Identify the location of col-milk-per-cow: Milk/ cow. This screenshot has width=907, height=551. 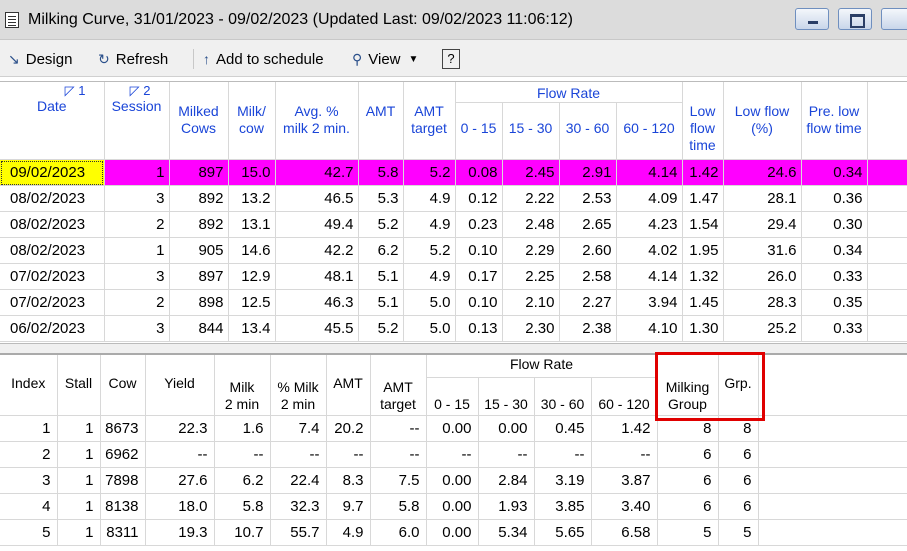
(252, 121).